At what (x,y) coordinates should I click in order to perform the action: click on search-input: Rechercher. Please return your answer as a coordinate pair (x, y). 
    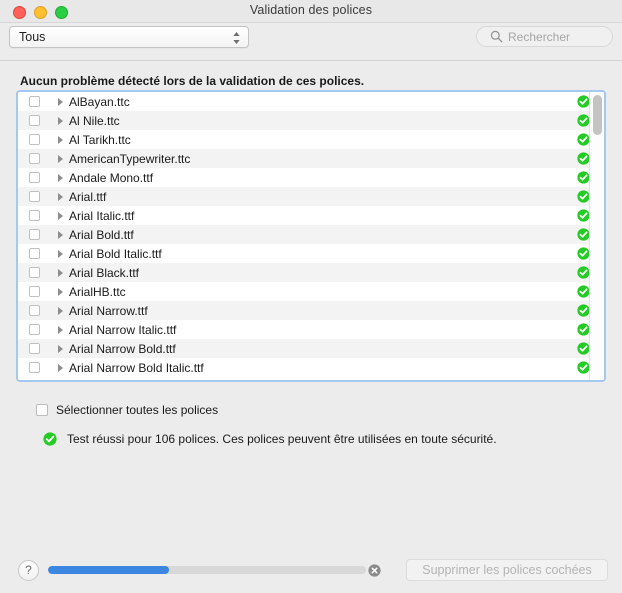
    Looking at the image, I should click on (544, 36).